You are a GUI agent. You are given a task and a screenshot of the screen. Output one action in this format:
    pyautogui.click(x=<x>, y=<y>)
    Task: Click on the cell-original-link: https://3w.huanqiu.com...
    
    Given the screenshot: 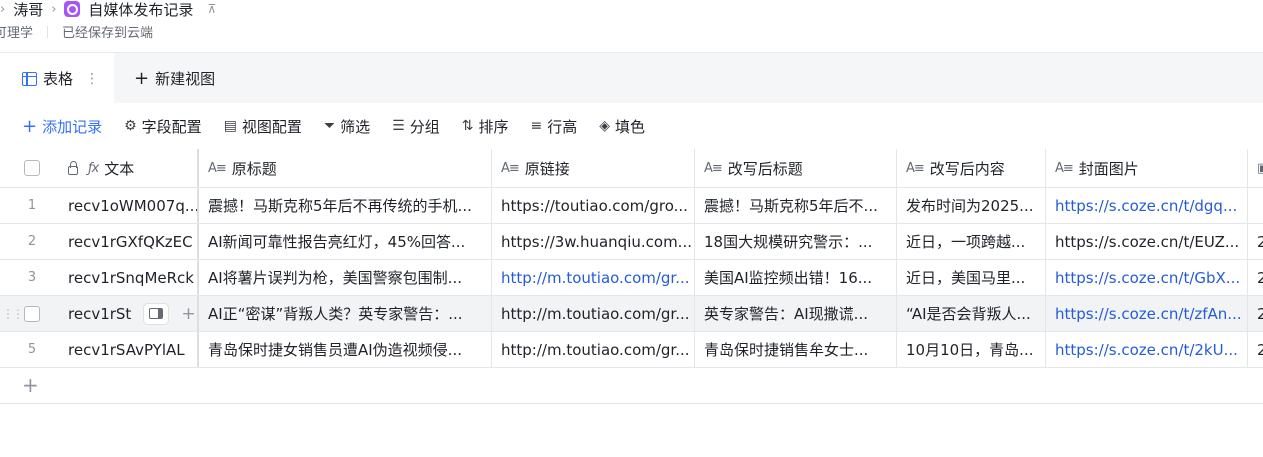 What is the action you would take?
    pyautogui.click(x=593, y=241)
    